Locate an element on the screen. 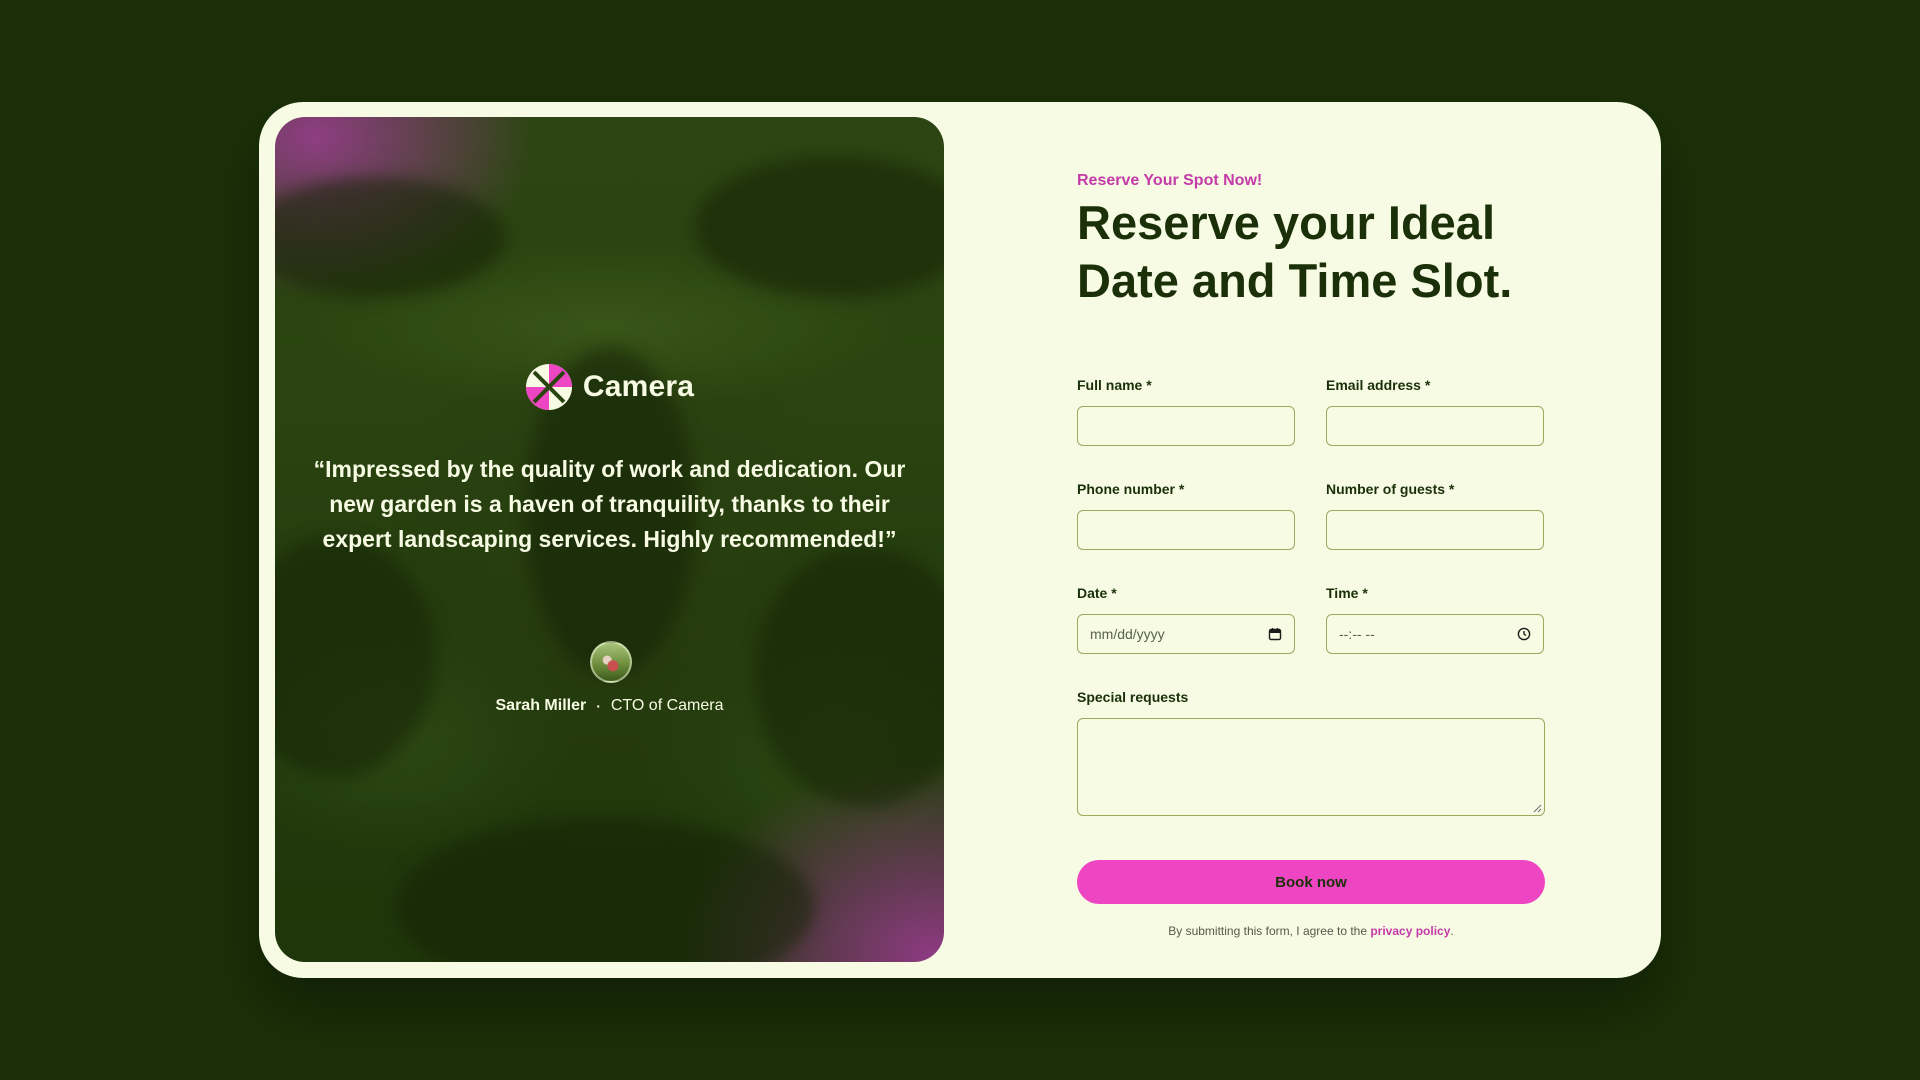  camera-logo-icon is located at coordinates (548, 387).